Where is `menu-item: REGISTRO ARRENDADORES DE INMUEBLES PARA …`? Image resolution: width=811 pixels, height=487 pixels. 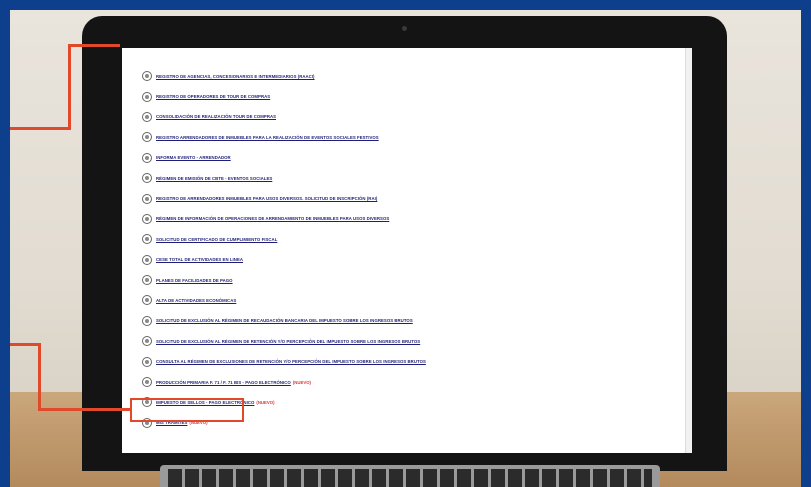 menu-item: REGISTRO ARRENDADORES DE INMUEBLES PARA … is located at coordinates (417, 137).